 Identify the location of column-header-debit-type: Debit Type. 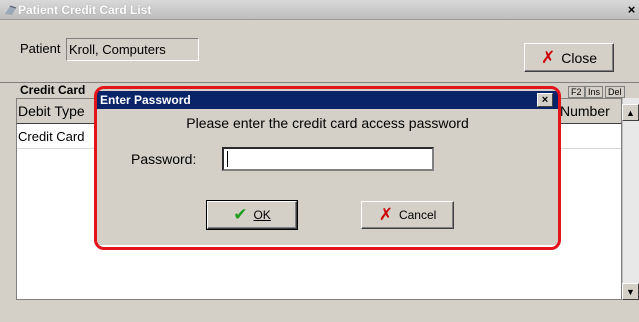
(51, 111).